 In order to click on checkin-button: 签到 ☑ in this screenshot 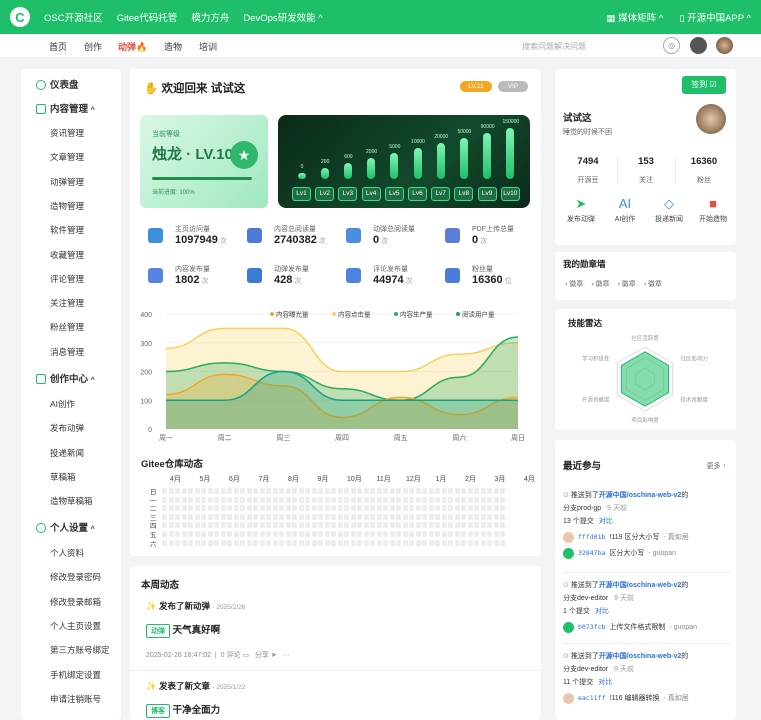, I will do `click(704, 85)`.